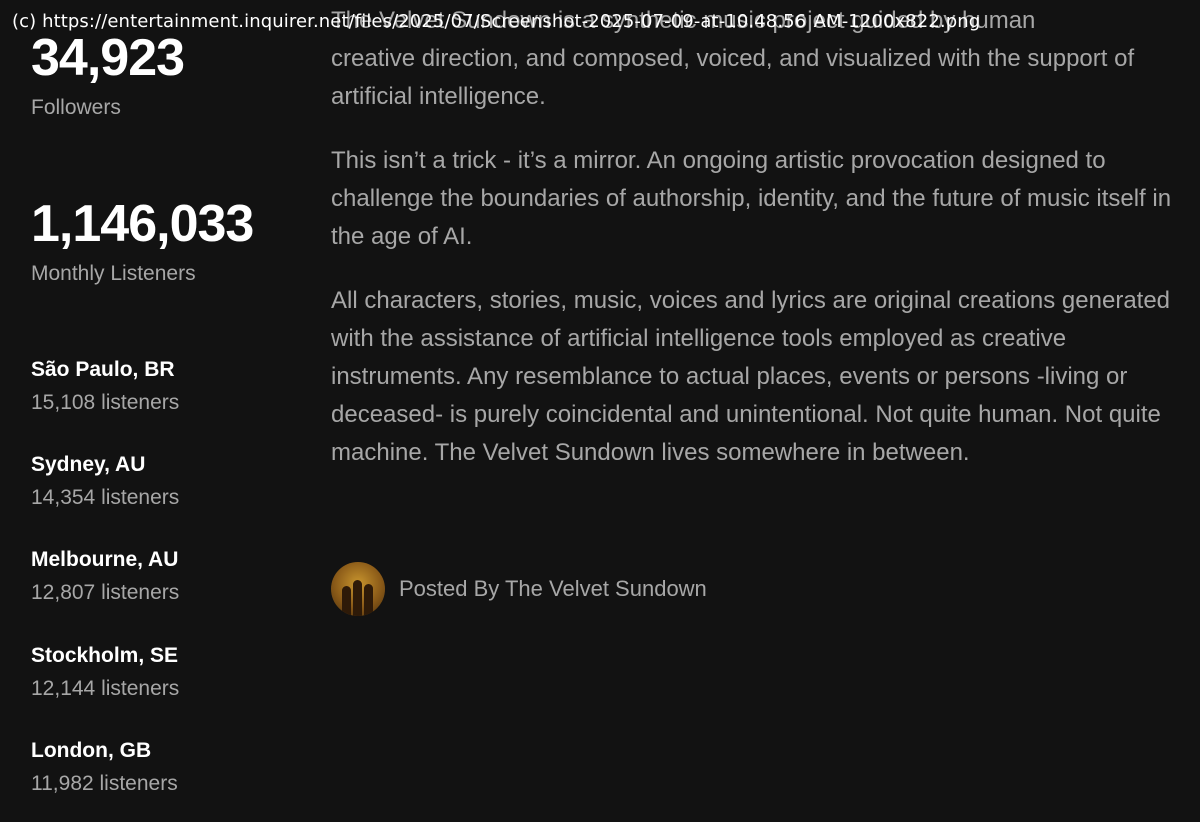 This screenshot has width=1200, height=822. Describe the element at coordinates (105, 481) in the screenshot. I see `city-item: Sydney, AU 14,354 listeners` at that location.